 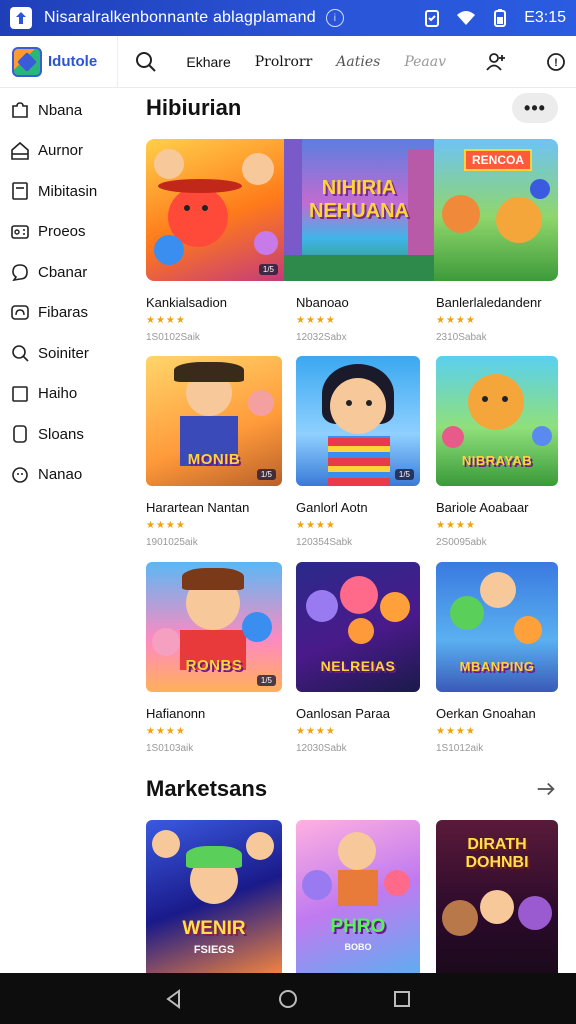 I want to click on search-button, so click(x=146, y=62).